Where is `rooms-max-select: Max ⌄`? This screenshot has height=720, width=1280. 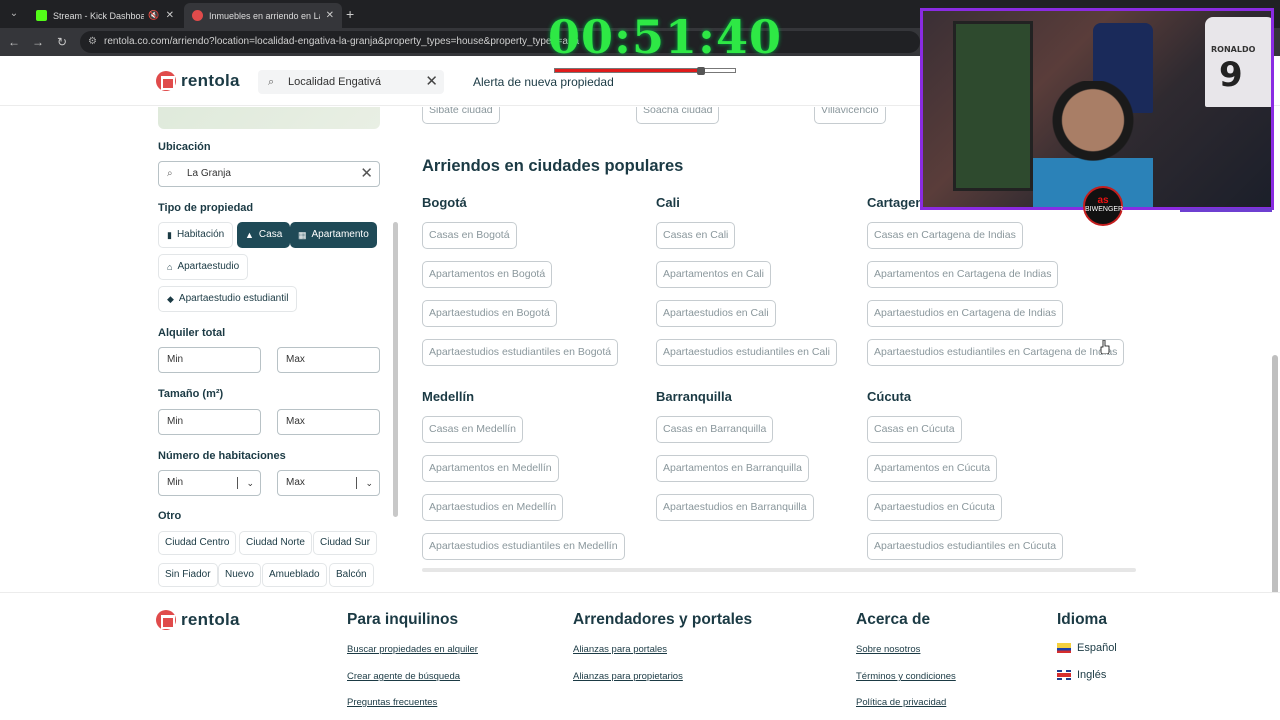
rooms-max-select: Max ⌄ is located at coordinates (328, 483).